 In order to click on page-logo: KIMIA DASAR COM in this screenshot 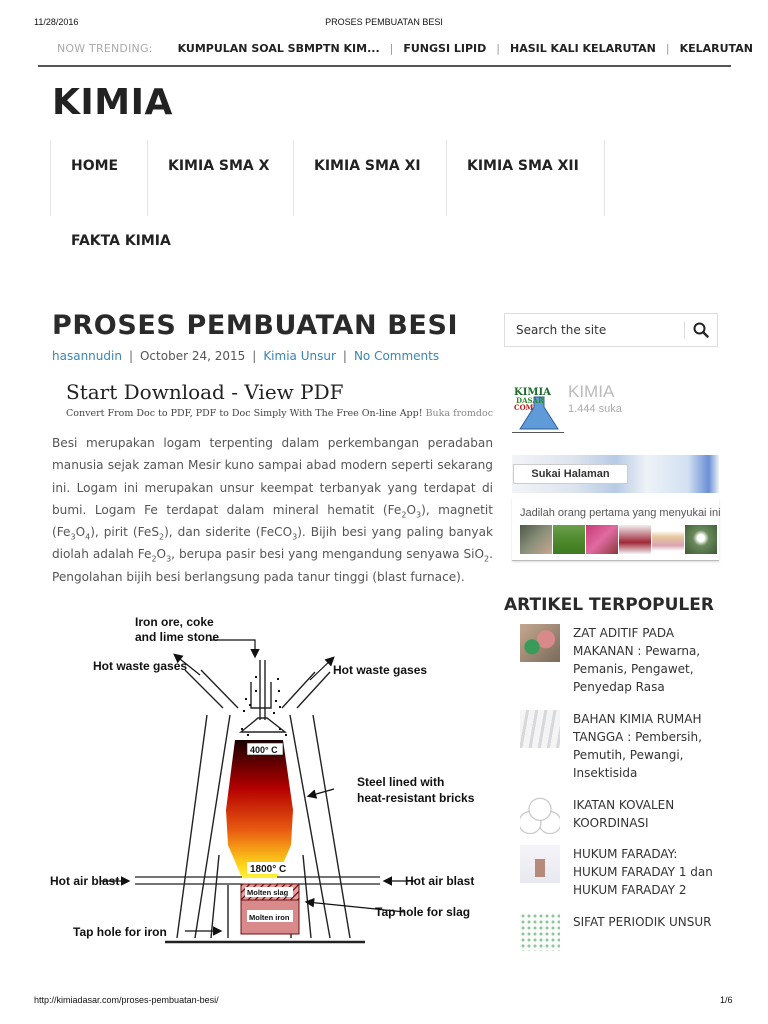, I will do `click(538, 408)`.